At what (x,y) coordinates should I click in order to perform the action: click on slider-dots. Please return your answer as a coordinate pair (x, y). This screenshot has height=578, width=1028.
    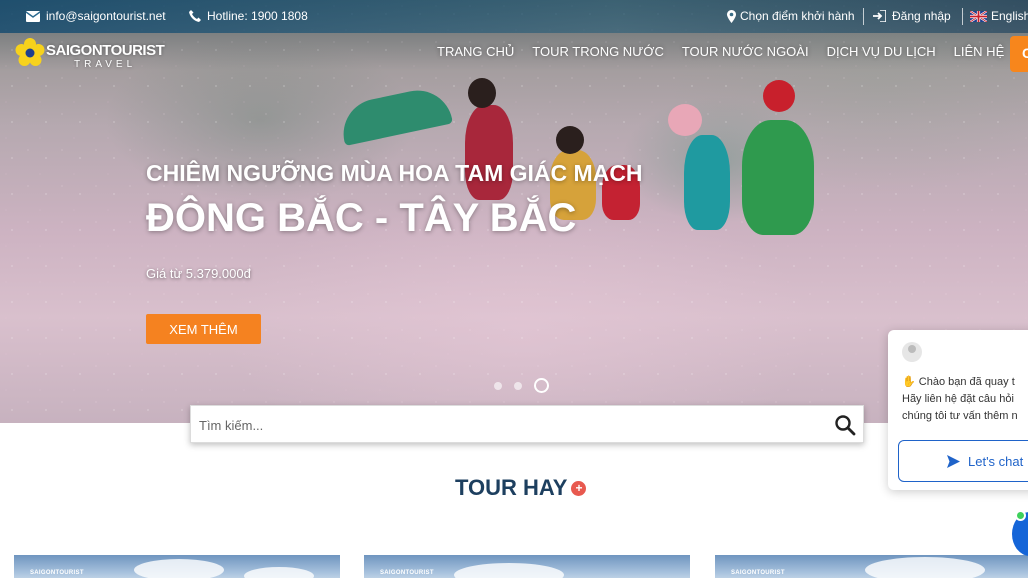
    Looking at the image, I should click on (521, 385).